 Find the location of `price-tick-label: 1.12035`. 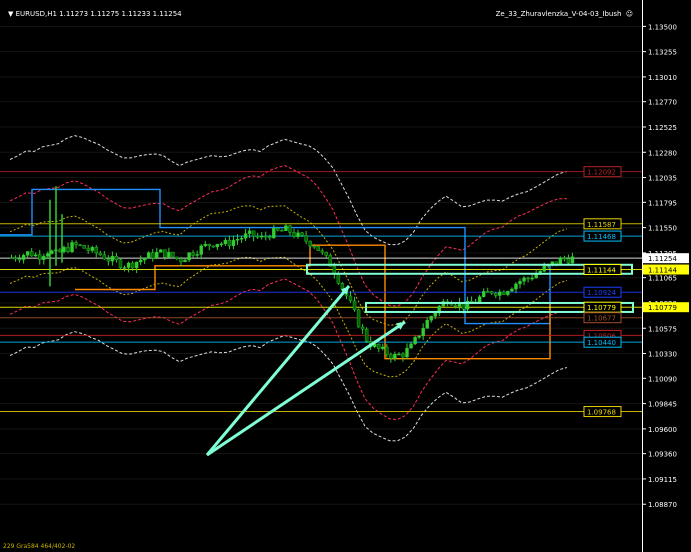

price-tick-label: 1.12035 is located at coordinates (662, 179).